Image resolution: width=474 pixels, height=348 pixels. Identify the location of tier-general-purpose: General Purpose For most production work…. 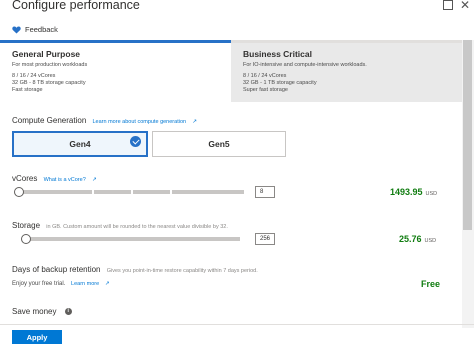
(115, 71).